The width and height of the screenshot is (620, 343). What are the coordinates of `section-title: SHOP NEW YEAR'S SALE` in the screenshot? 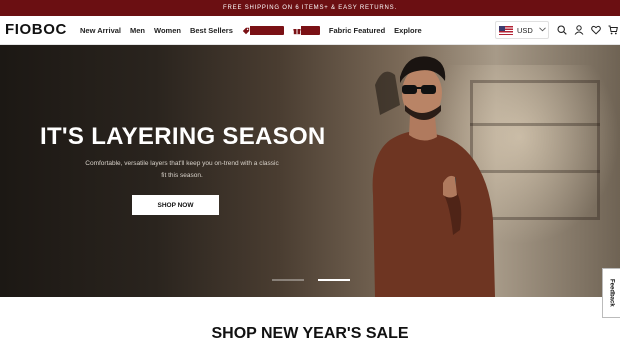 It's located at (310, 333).